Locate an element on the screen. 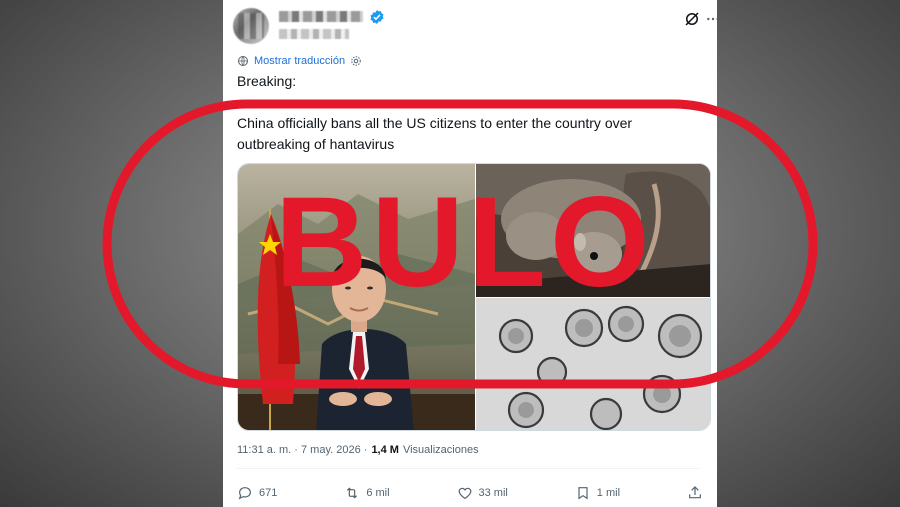 The height and width of the screenshot is (507, 900). share-button is located at coordinates (695, 493).